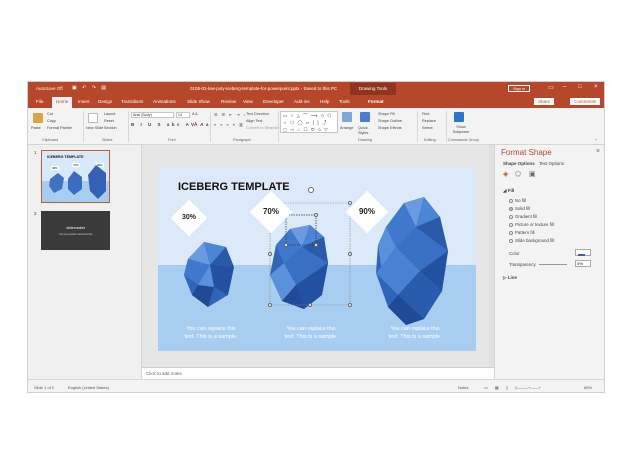 This screenshot has height=473, width=630. Describe the element at coordinates (59, 128) in the screenshot. I see `format-painter-button: Format Painter` at that location.